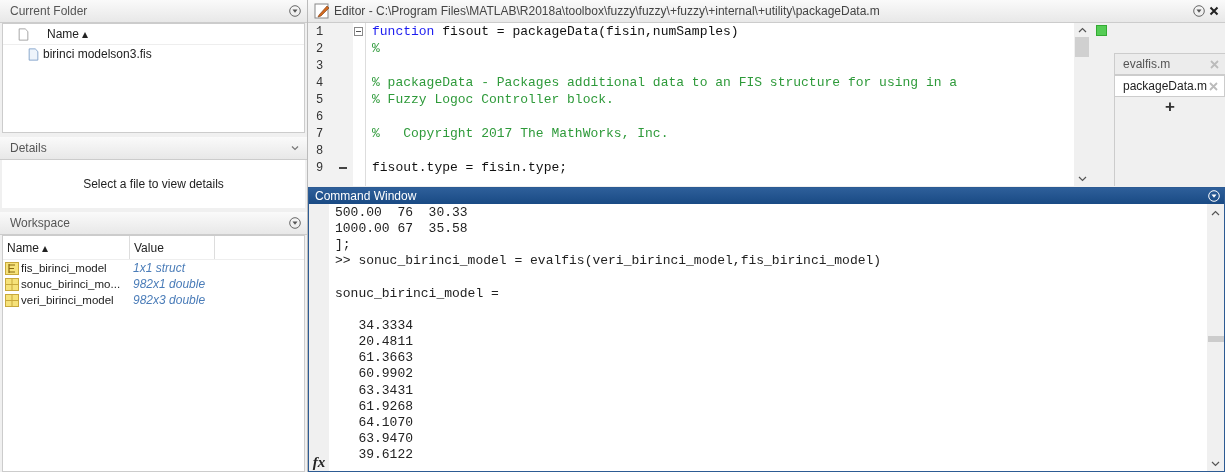 The height and width of the screenshot is (472, 1225). Describe the element at coordinates (401, 228) in the screenshot. I see `output-line: 1000.00 67 35.58` at that location.